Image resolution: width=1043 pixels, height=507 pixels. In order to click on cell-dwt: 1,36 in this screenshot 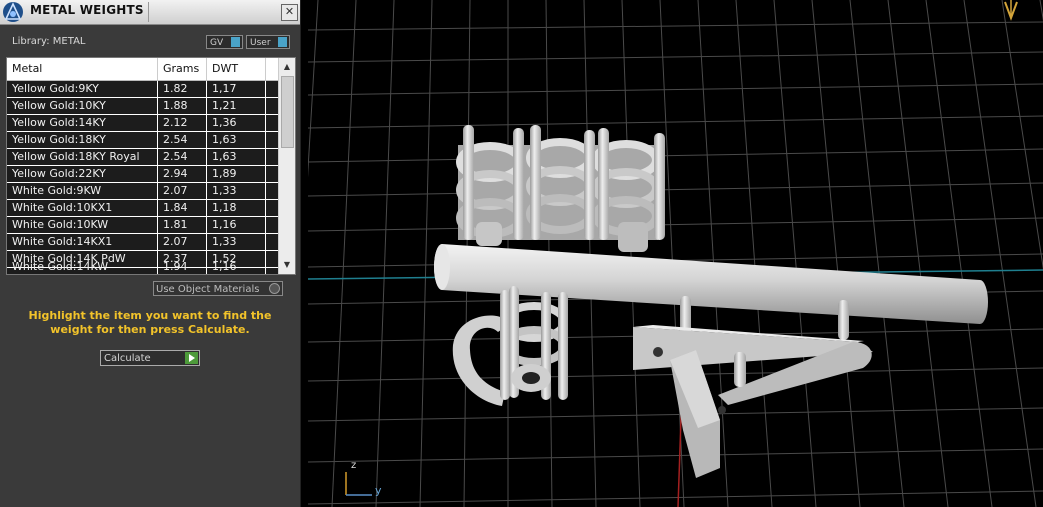, I will do `click(236, 123)`.